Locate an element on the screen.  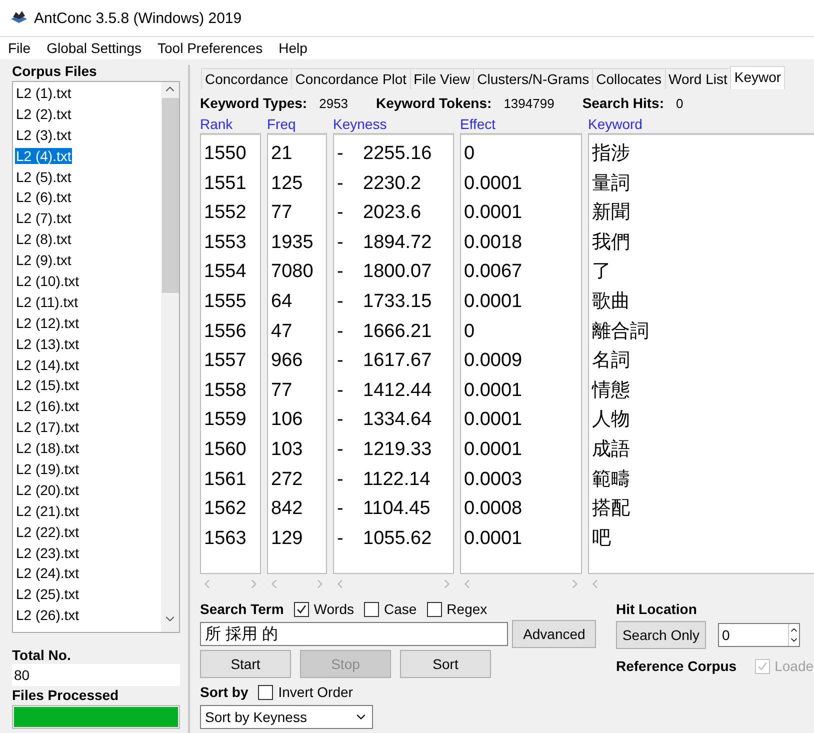
table-cell-text: 1550 is located at coordinates (225, 154).